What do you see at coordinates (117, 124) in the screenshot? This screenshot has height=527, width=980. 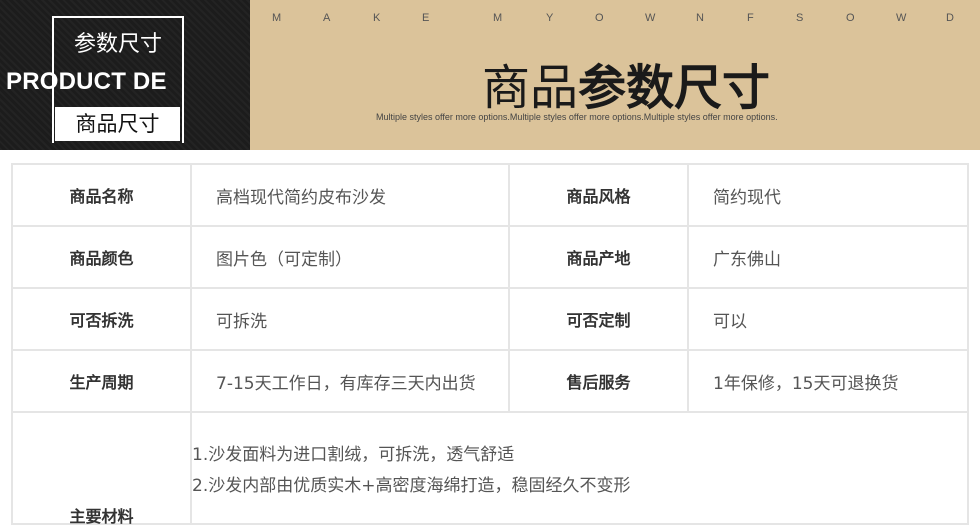 I see `box-subtitle: 商品尺寸` at bounding box center [117, 124].